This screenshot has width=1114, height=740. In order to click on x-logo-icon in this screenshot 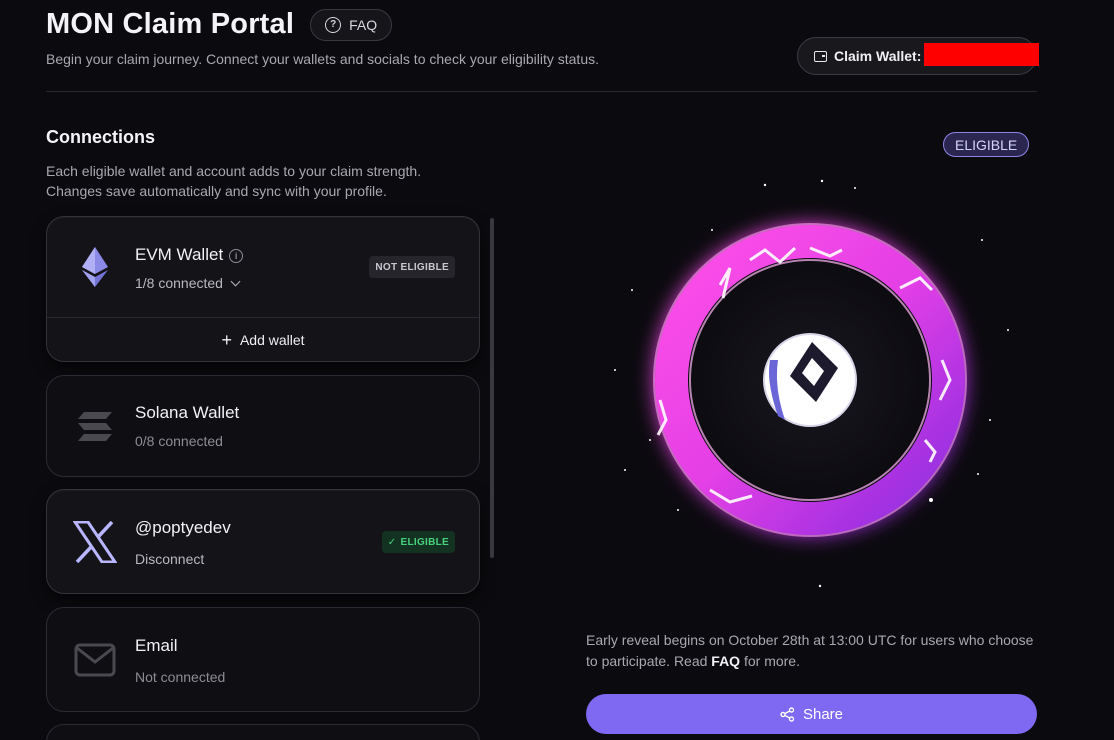, I will do `click(95, 542)`.